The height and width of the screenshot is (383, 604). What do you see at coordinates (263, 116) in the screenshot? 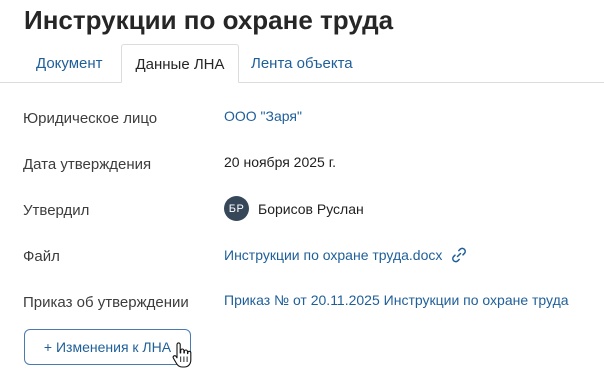
I see `legal-entity-link: ООО "Заря"` at bounding box center [263, 116].